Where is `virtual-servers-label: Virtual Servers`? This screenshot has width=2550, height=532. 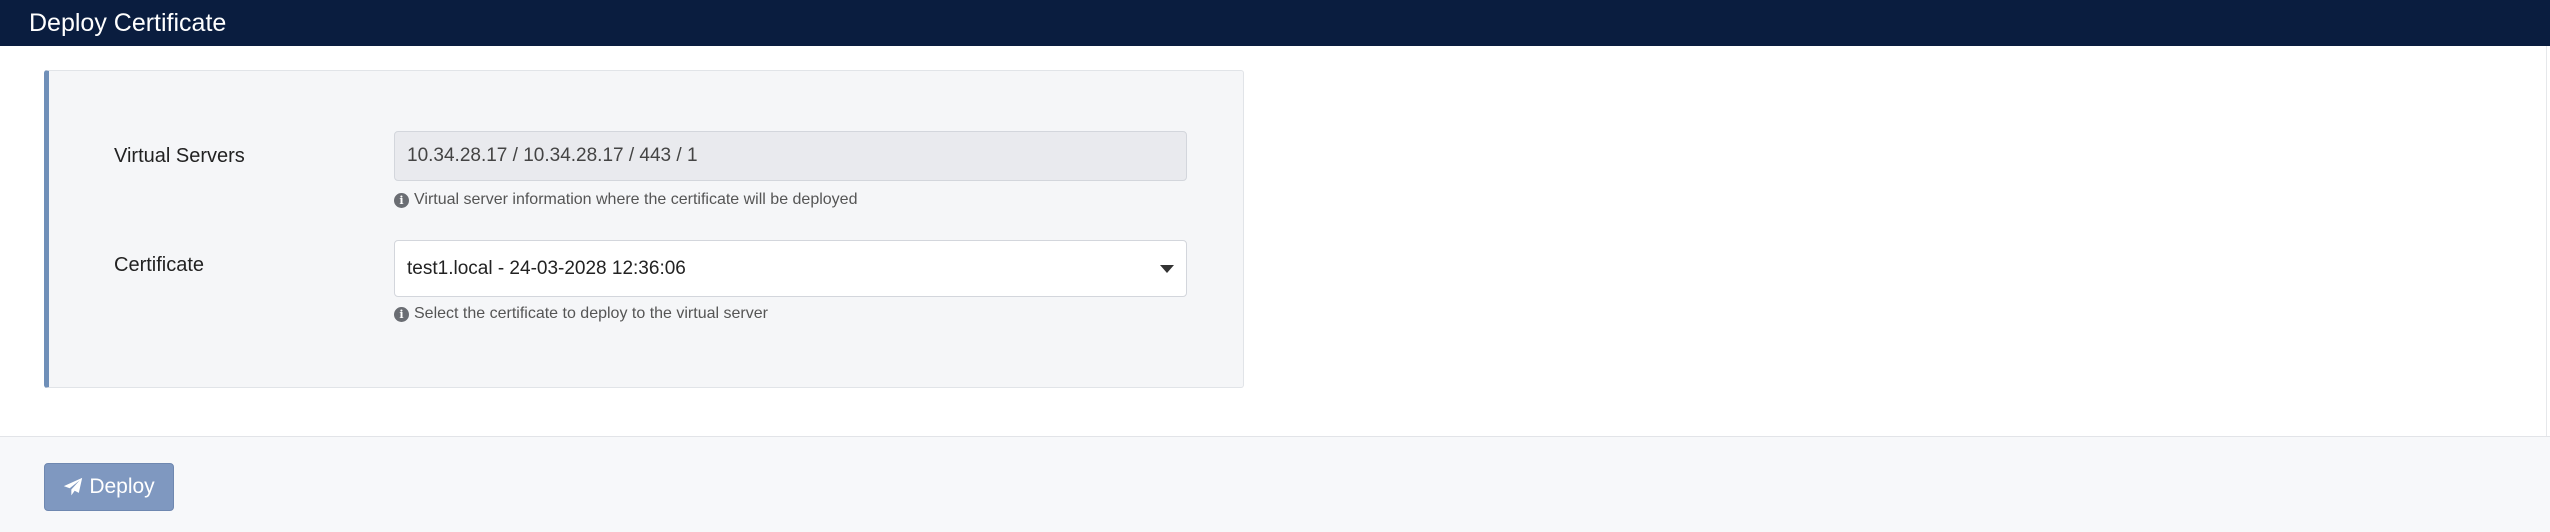
virtual-servers-label: Virtual Servers is located at coordinates (179, 156).